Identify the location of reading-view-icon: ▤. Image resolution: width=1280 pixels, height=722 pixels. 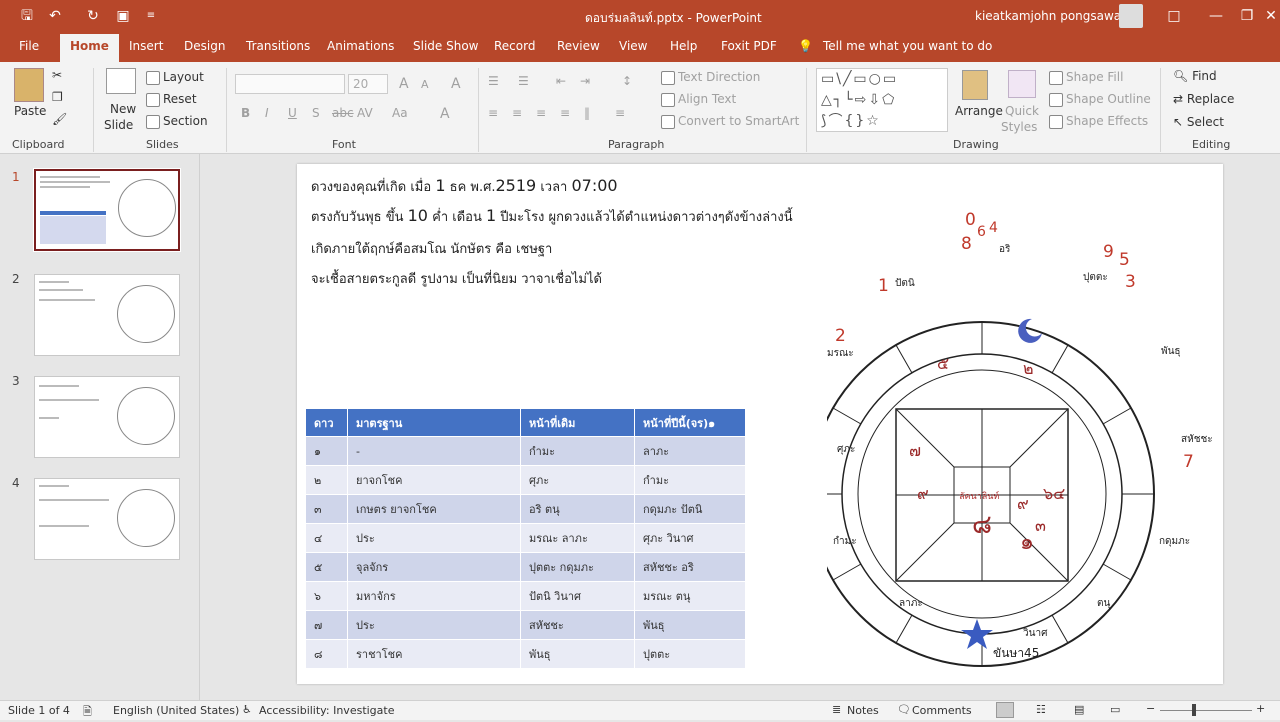
(1079, 709).